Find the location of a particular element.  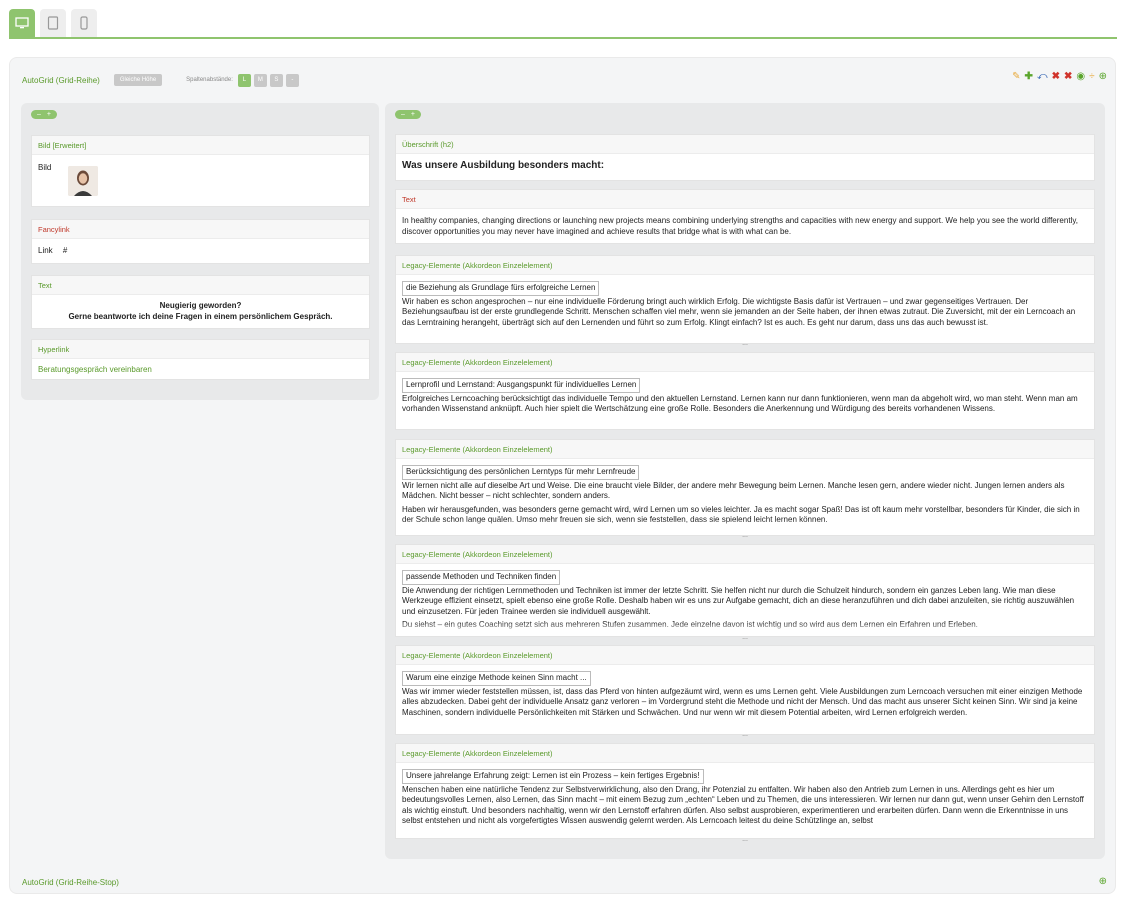

avatar is located at coordinates (83, 181).